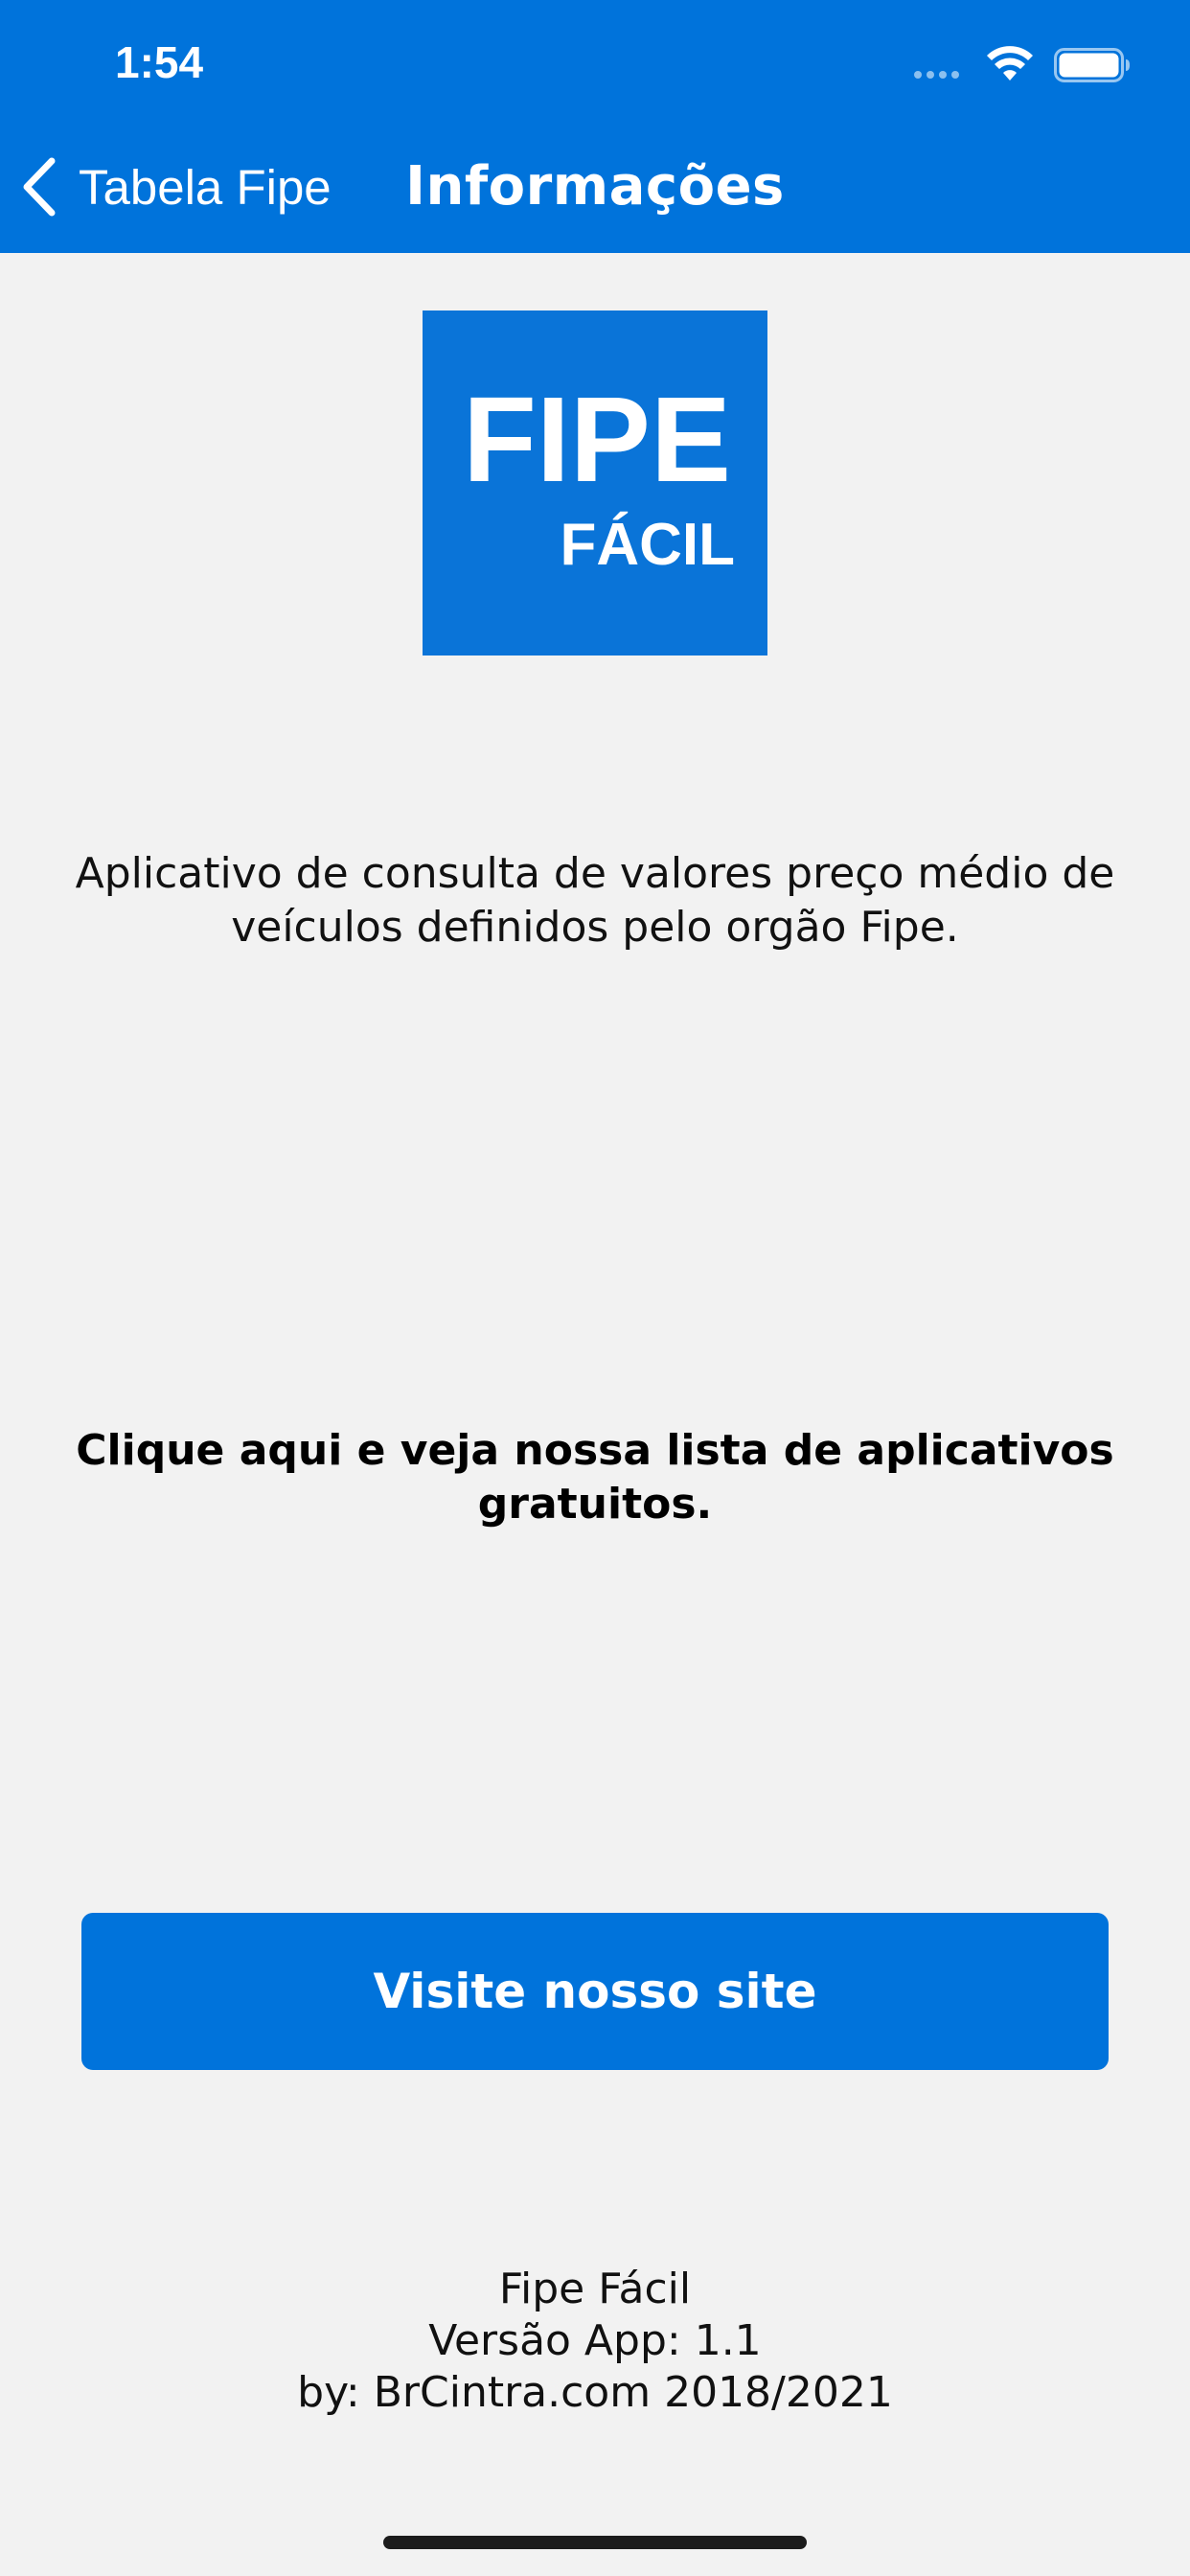 This screenshot has height=2576, width=1190. I want to click on wifi-icon, so click(1010, 63).